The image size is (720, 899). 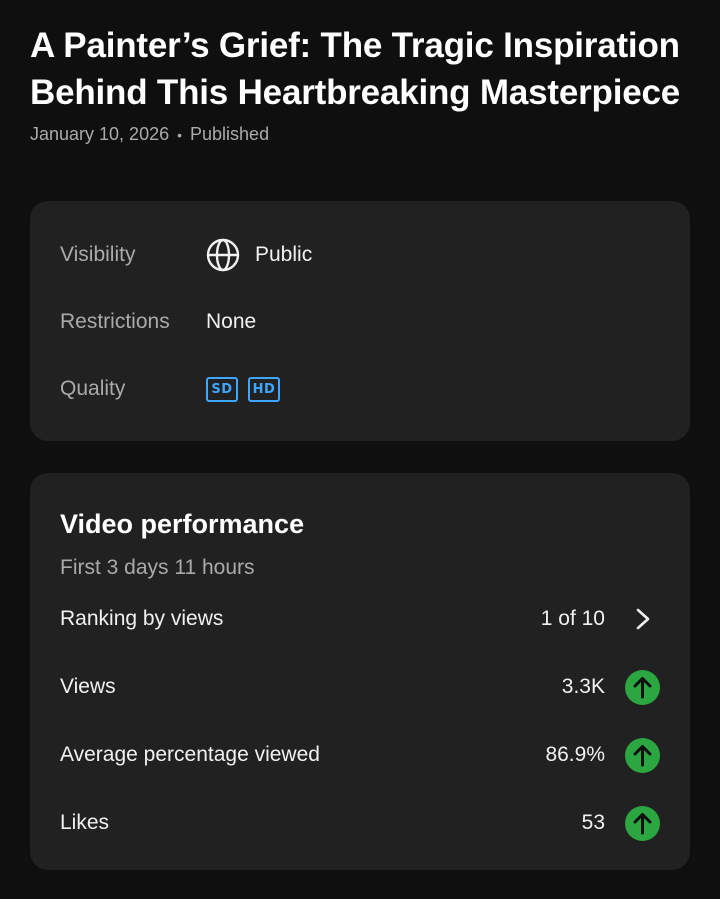 What do you see at coordinates (360, 823) in the screenshot?
I see `metric-row-likes: Likes 53` at bounding box center [360, 823].